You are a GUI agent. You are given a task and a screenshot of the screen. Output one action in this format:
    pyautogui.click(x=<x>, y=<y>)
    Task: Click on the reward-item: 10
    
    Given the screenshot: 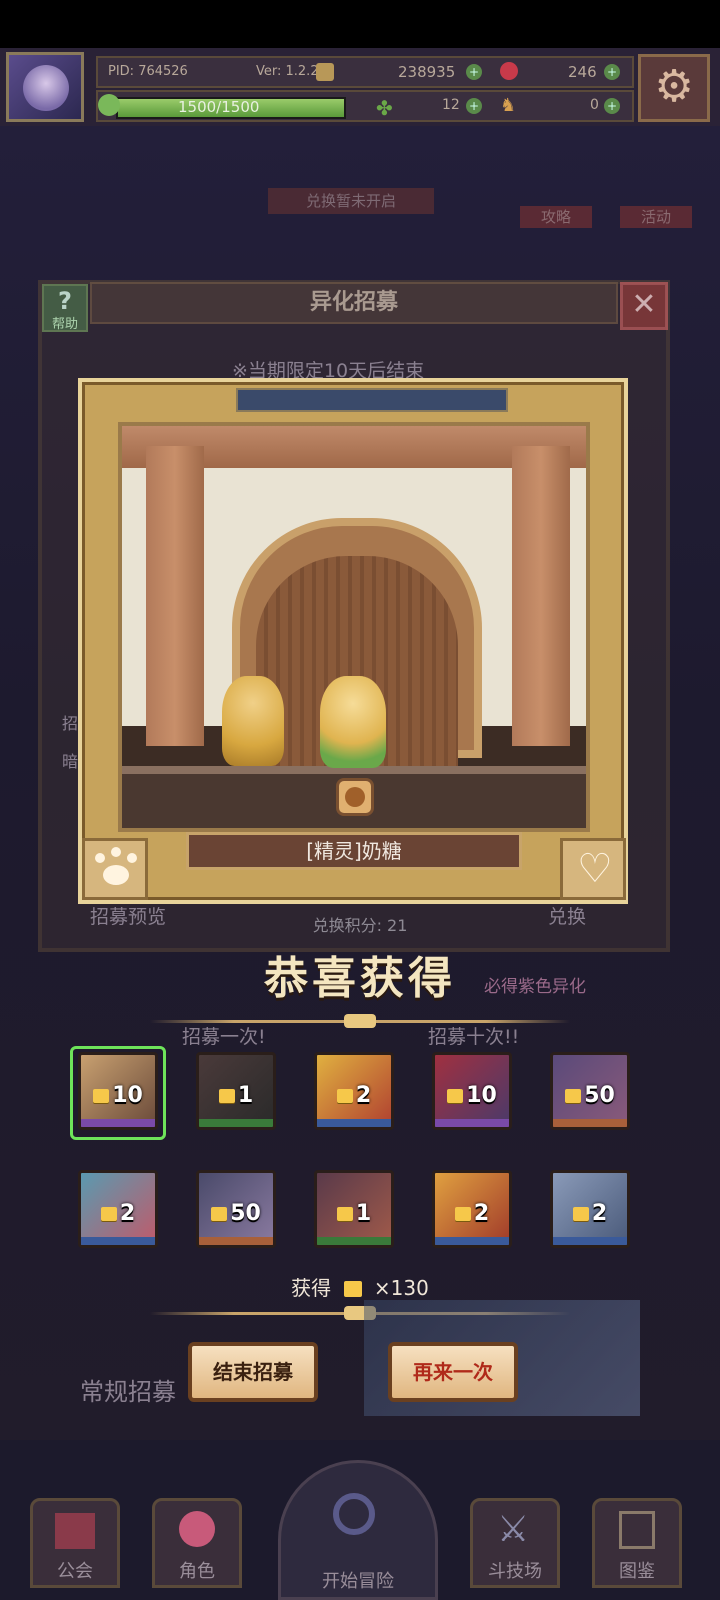 What is the action you would take?
    pyautogui.click(x=472, y=1091)
    